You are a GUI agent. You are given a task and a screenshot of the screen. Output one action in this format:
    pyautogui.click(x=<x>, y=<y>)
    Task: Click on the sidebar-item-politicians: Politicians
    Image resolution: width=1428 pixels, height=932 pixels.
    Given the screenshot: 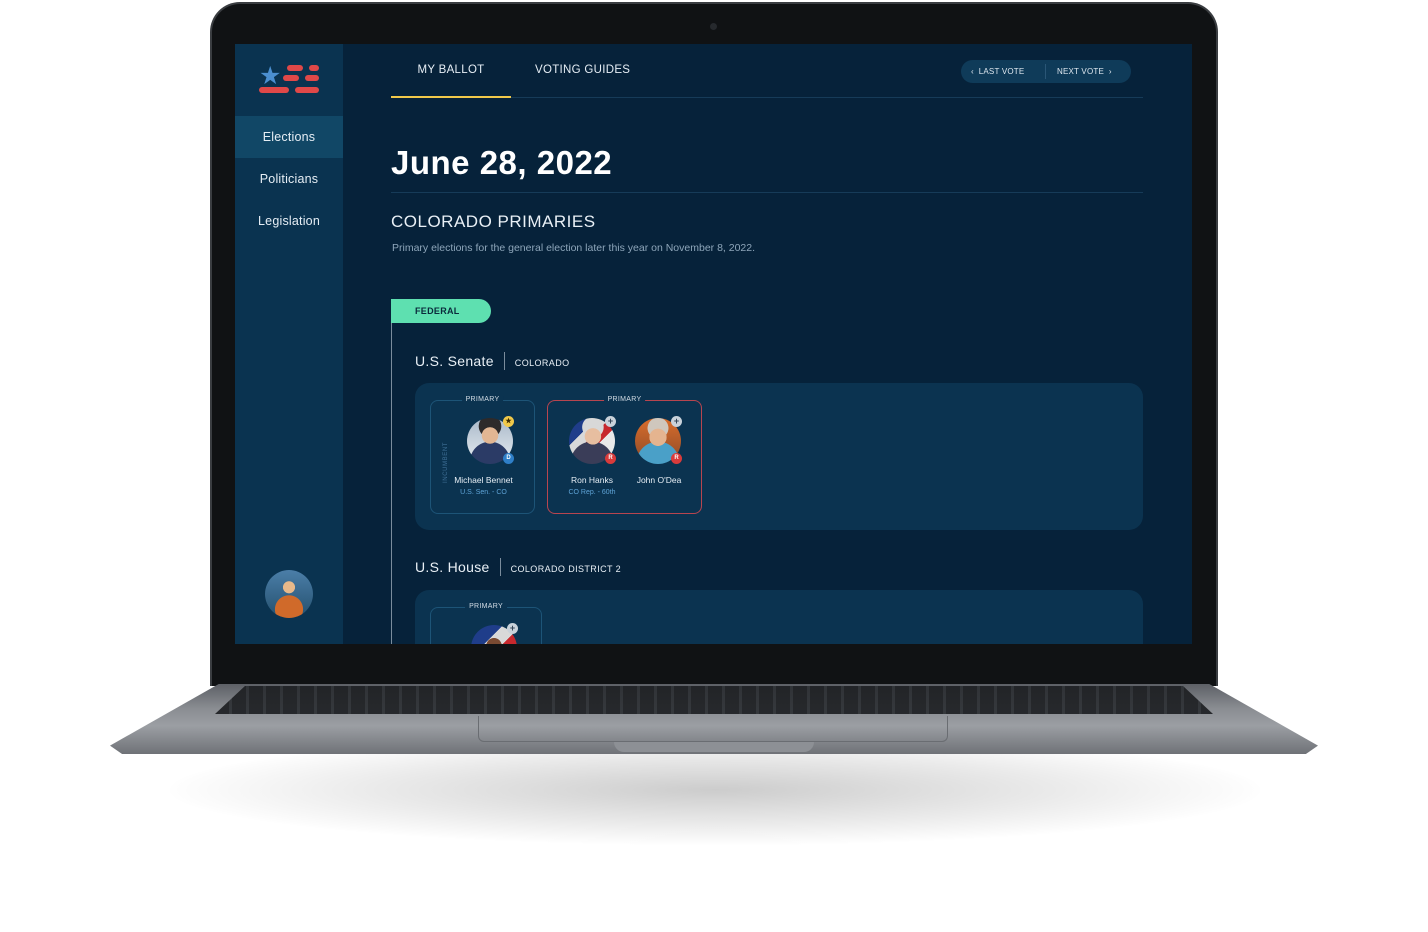 What is the action you would take?
    pyautogui.click(x=289, y=179)
    